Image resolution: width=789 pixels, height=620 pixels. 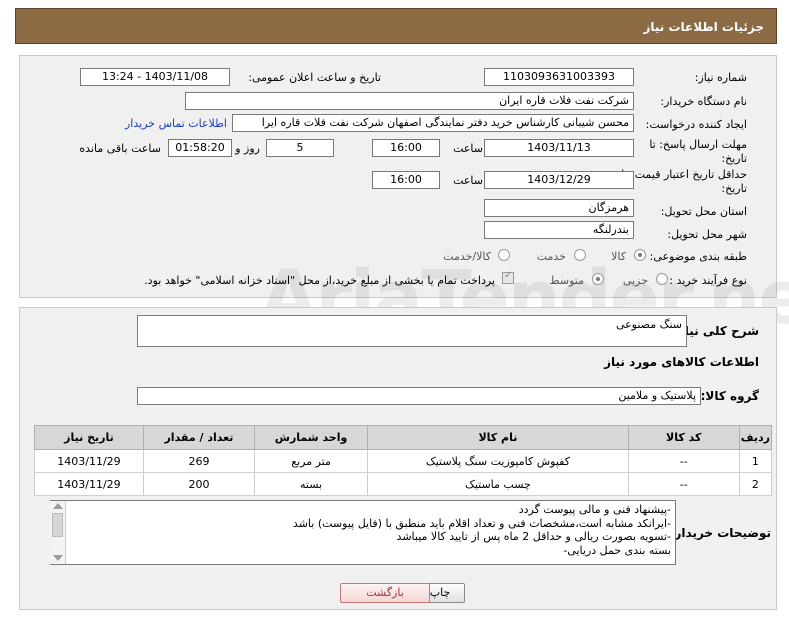 What do you see at coordinates (734, 188) in the screenshot?
I see `validity-label-date: تاریخ:` at bounding box center [734, 188].